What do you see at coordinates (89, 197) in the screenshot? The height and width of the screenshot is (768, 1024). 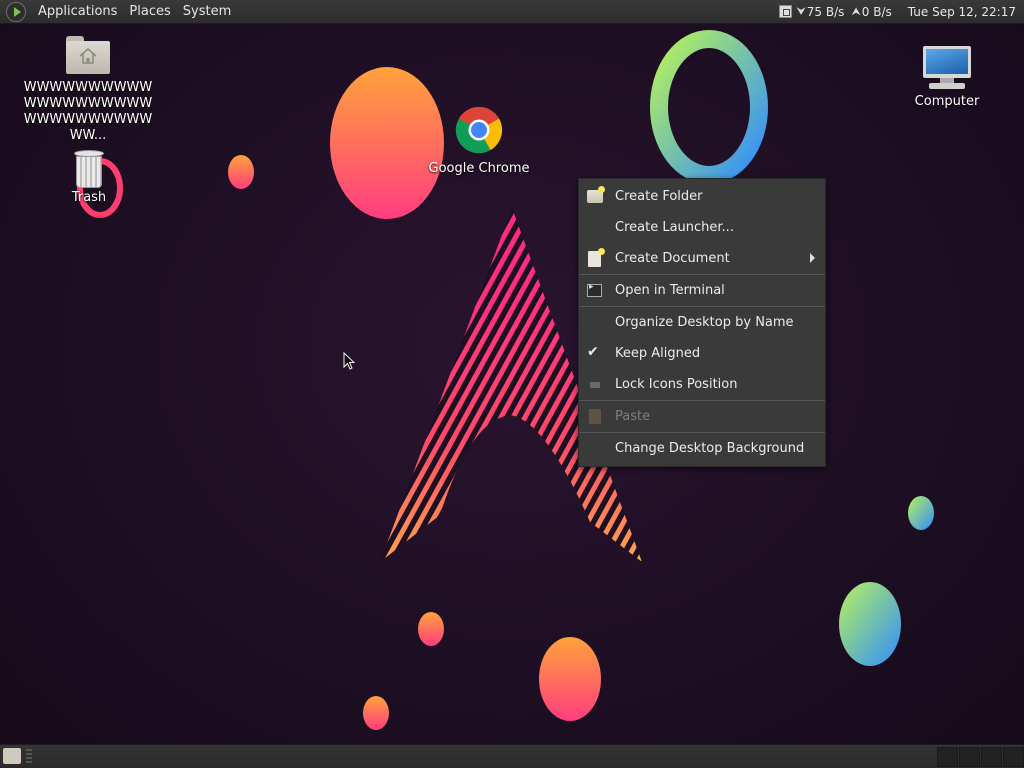 I see `trash-label: Trash` at bounding box center [89, 197].